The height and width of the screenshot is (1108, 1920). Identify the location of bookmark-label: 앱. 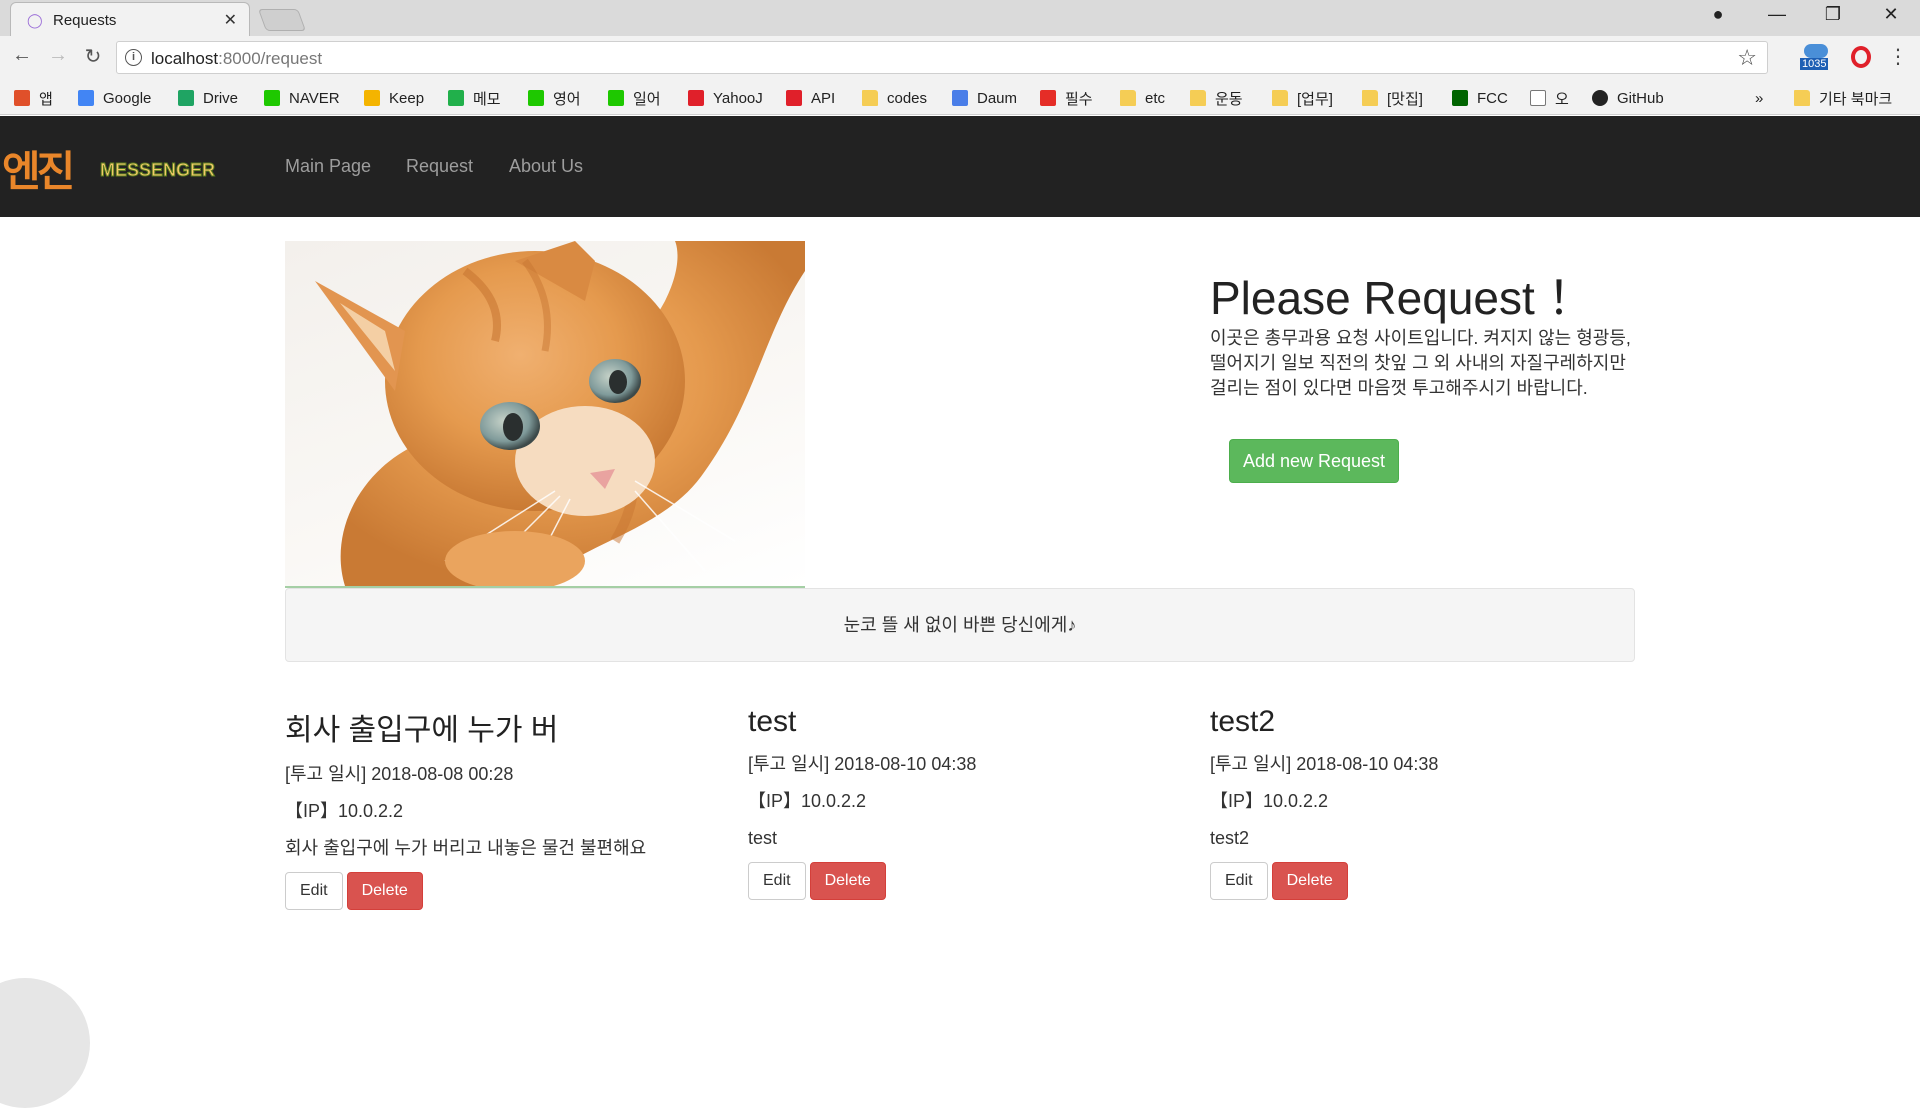
(46, 99).